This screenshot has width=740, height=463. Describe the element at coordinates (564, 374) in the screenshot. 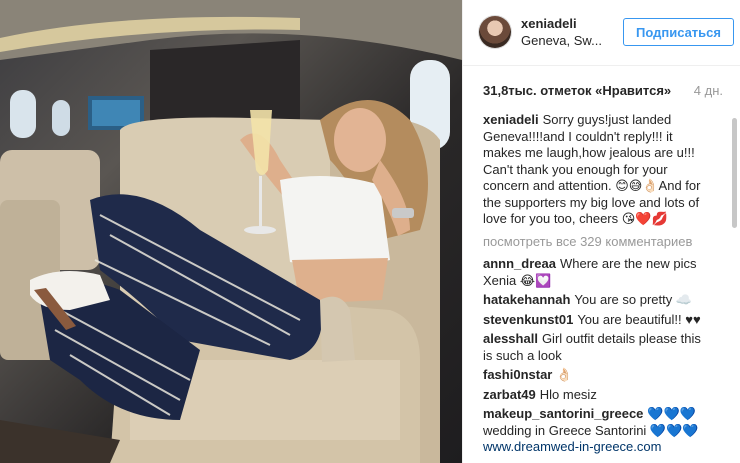

I see `comment-text: 👌🏻` at that location.